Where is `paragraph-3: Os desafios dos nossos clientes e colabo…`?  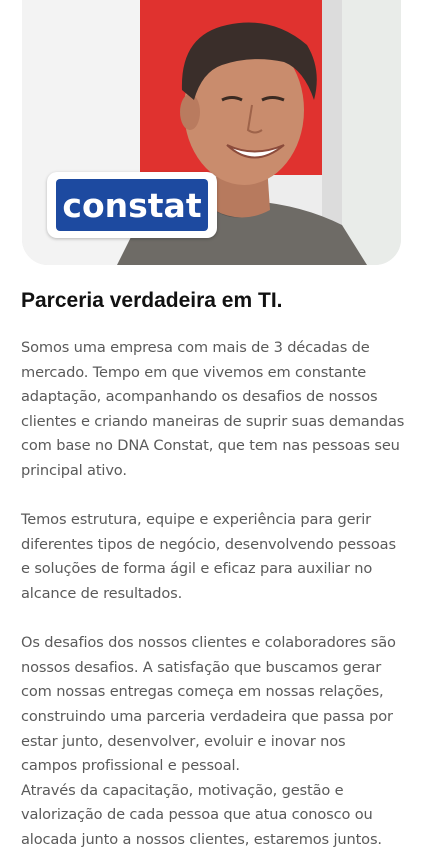 paragraph-3: Os desafios dos nossos clientes e colabo… is located at coordinates (208, 704).